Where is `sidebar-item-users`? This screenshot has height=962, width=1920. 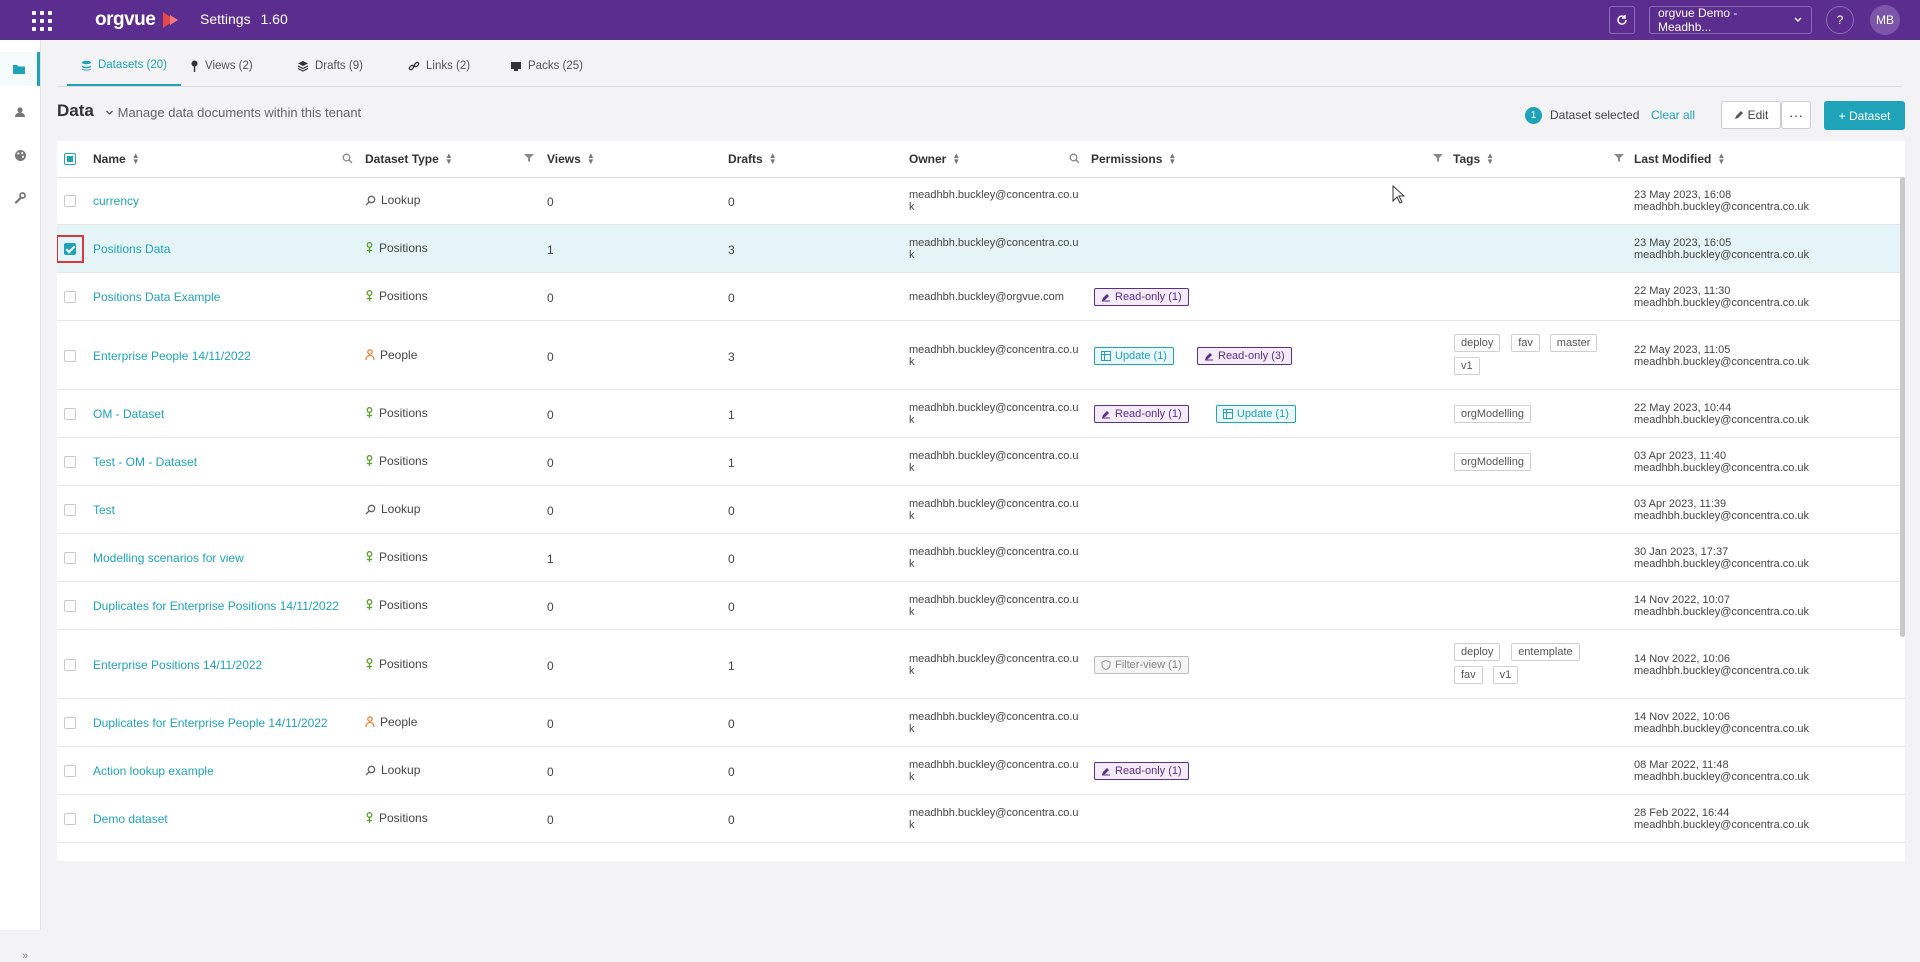 sidebar-item-users is located at coordinates (20, 112).